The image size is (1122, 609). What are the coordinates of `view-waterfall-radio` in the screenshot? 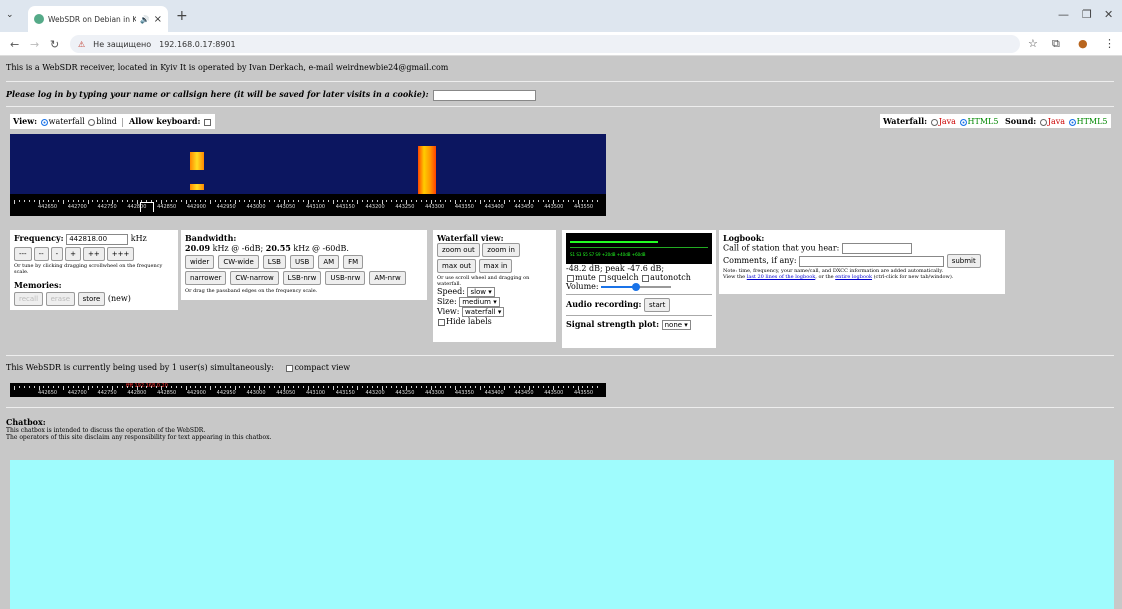 It's located at (44, 122).